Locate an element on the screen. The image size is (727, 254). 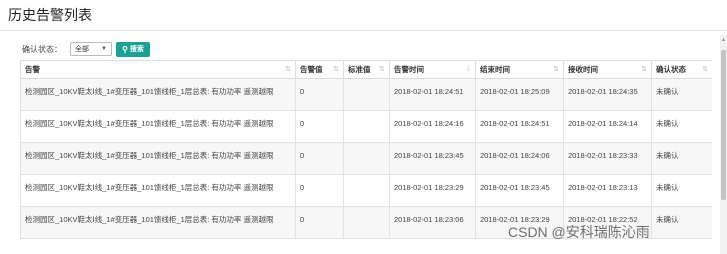
scroll-up-arrow-icon: ▲ is located at coordinates (723, 40).